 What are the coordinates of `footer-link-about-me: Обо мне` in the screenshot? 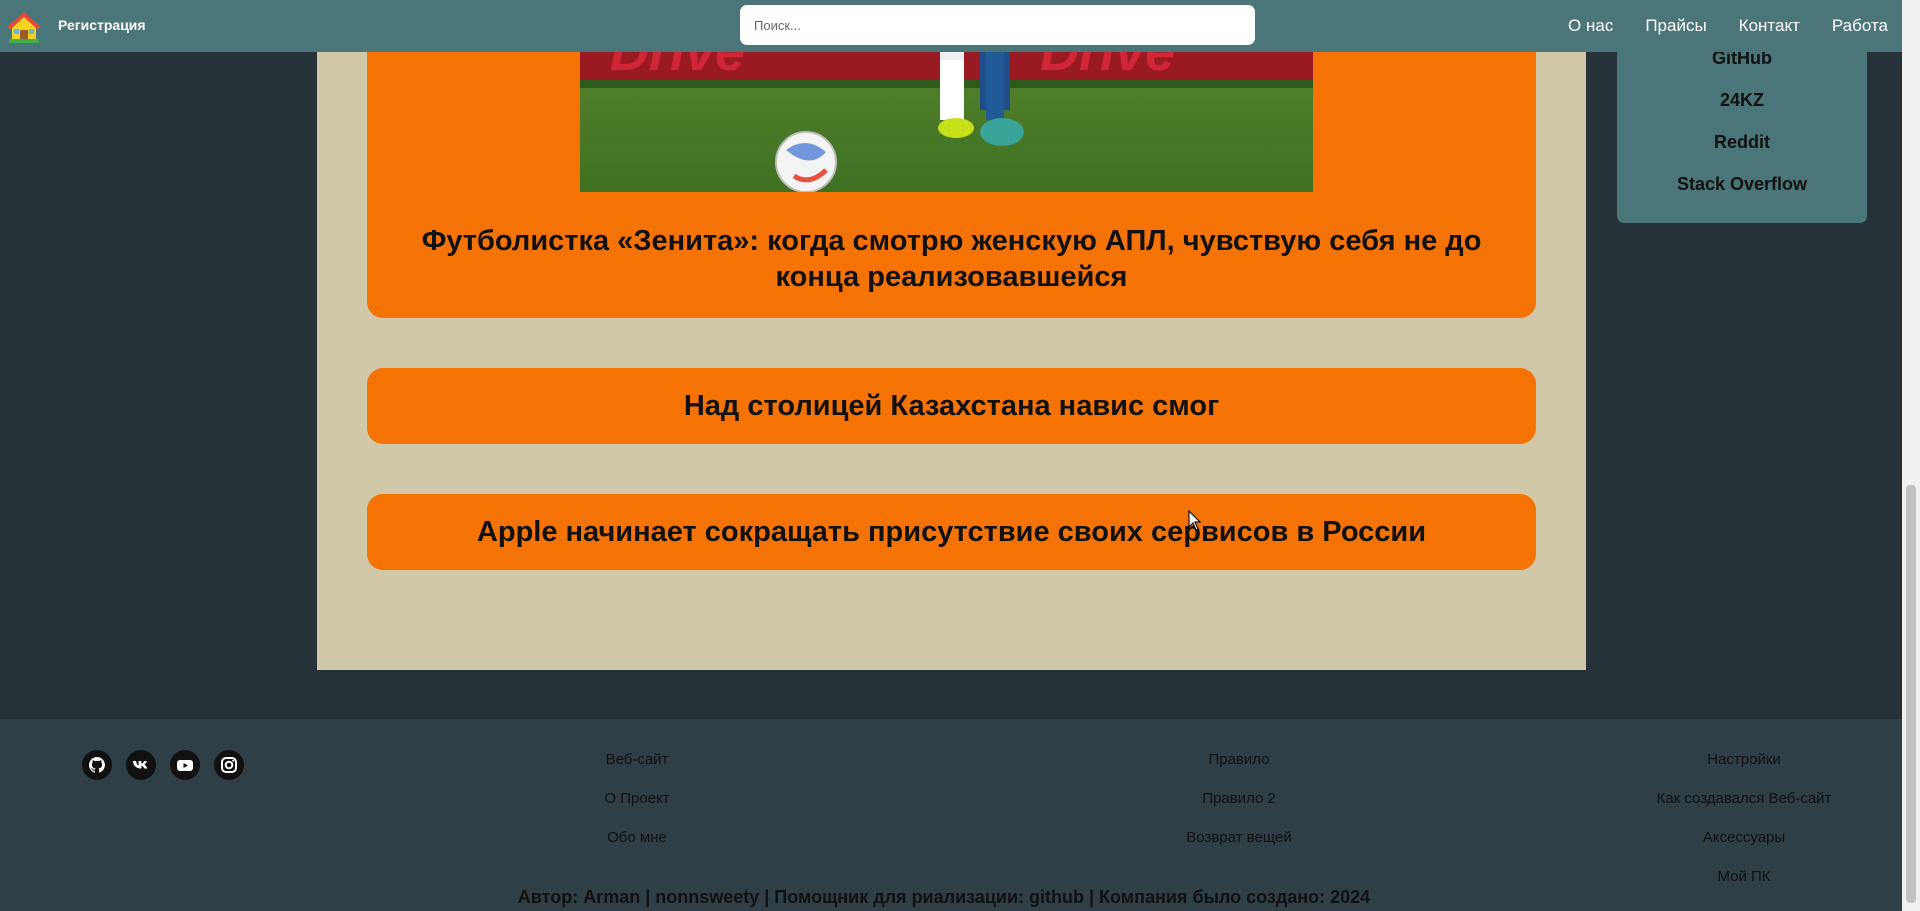 It's located at (637, 847).